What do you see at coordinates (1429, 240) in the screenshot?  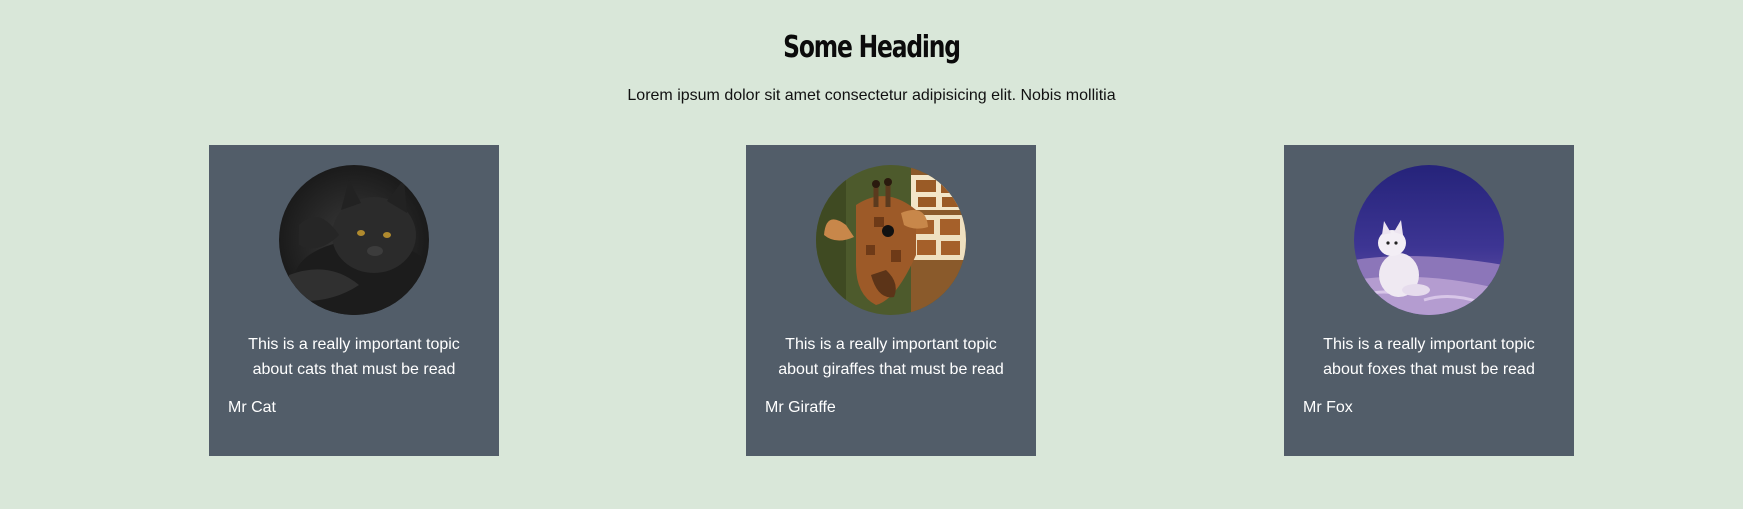 I see `fox-avatar-image` at bounding box center [1429, 240].